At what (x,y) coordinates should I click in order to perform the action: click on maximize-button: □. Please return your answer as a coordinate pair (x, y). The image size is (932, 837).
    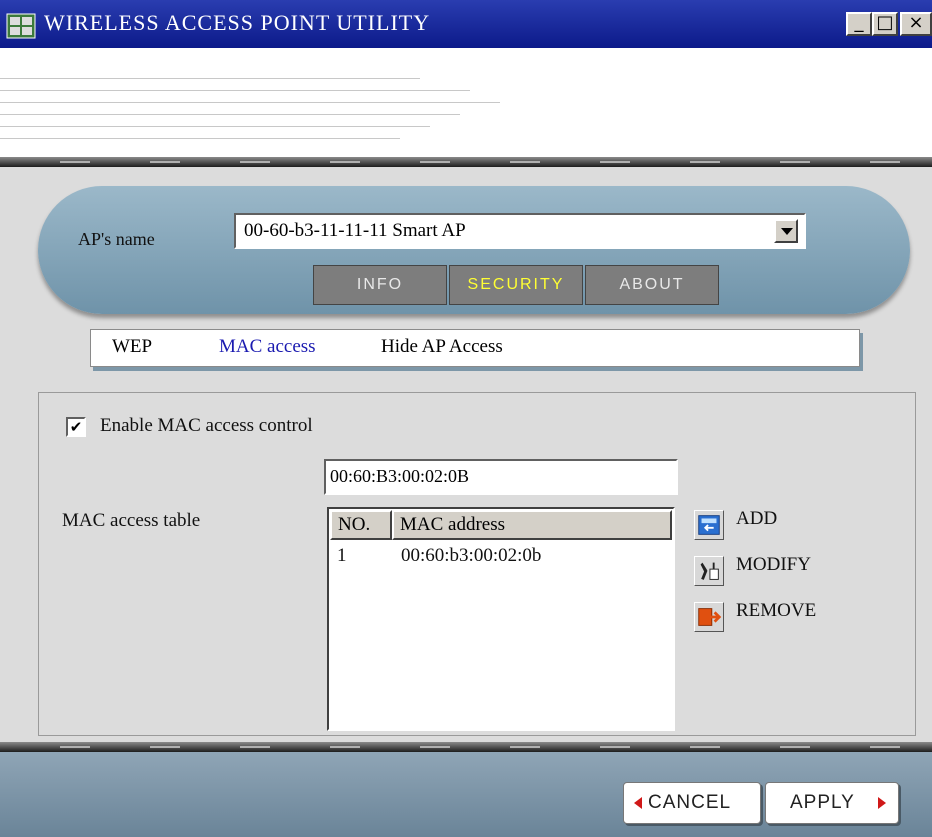
    Looking at the image, I should click on (885, 24).